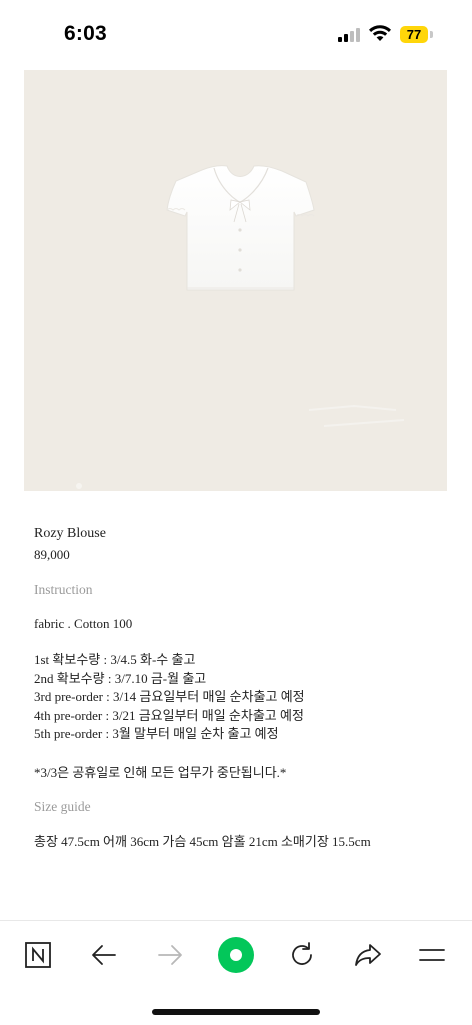  Describe the element at coordinates (156, 733) in the screenshot. I see `order-line-5: 5th pre-order : 3월 말부터 매일 순차 출고 예정` at that location.